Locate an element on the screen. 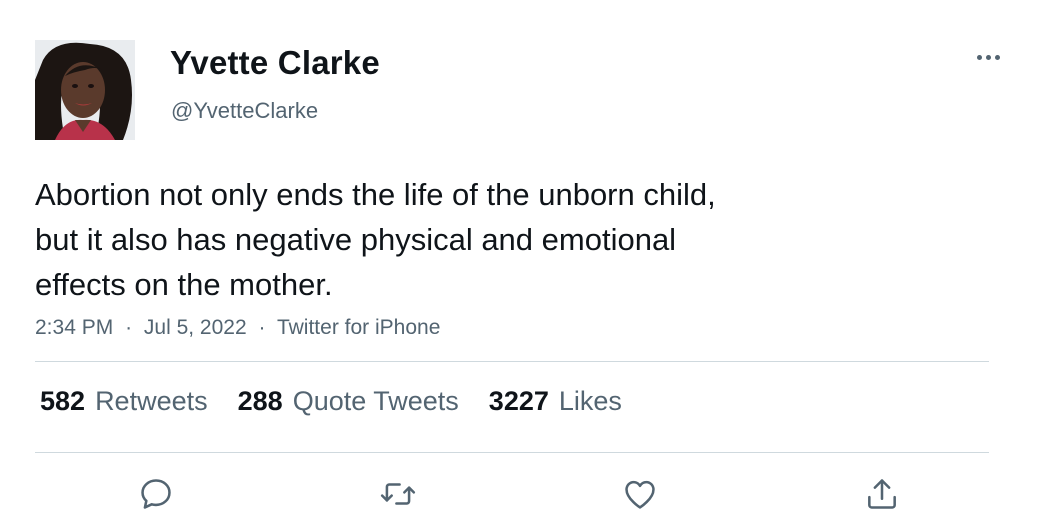 The height and width of the screenshot is (525, 1050). tweet-text-line: effects on the mother. is located at coordinates (184, 284).